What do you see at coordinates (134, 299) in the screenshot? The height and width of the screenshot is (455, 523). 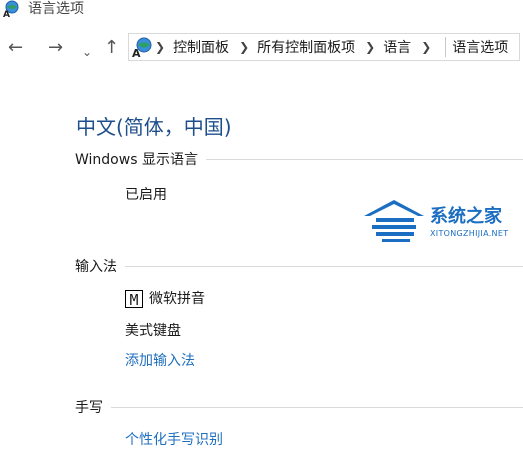 I see `microsoft-pinyin-icon: M` at bounding box center [134, 299].